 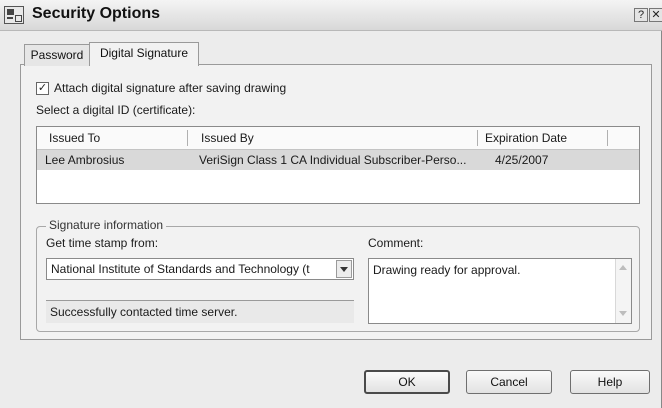 I want to click on chevron-down-icon, so click(x=344, y=269).